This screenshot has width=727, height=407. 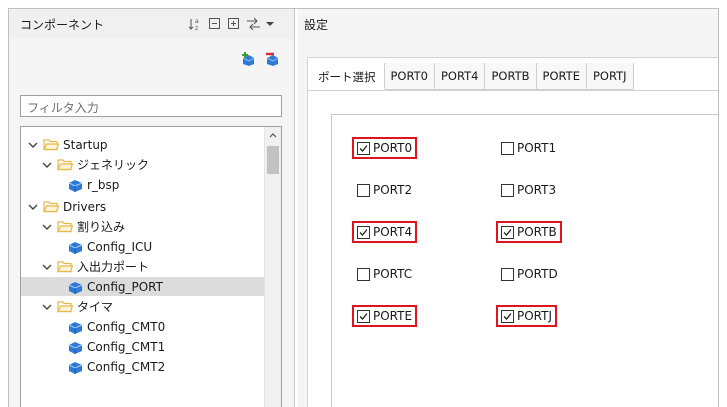 I want to click on tab-portj: PORTJ, so click(x=610, y=76).